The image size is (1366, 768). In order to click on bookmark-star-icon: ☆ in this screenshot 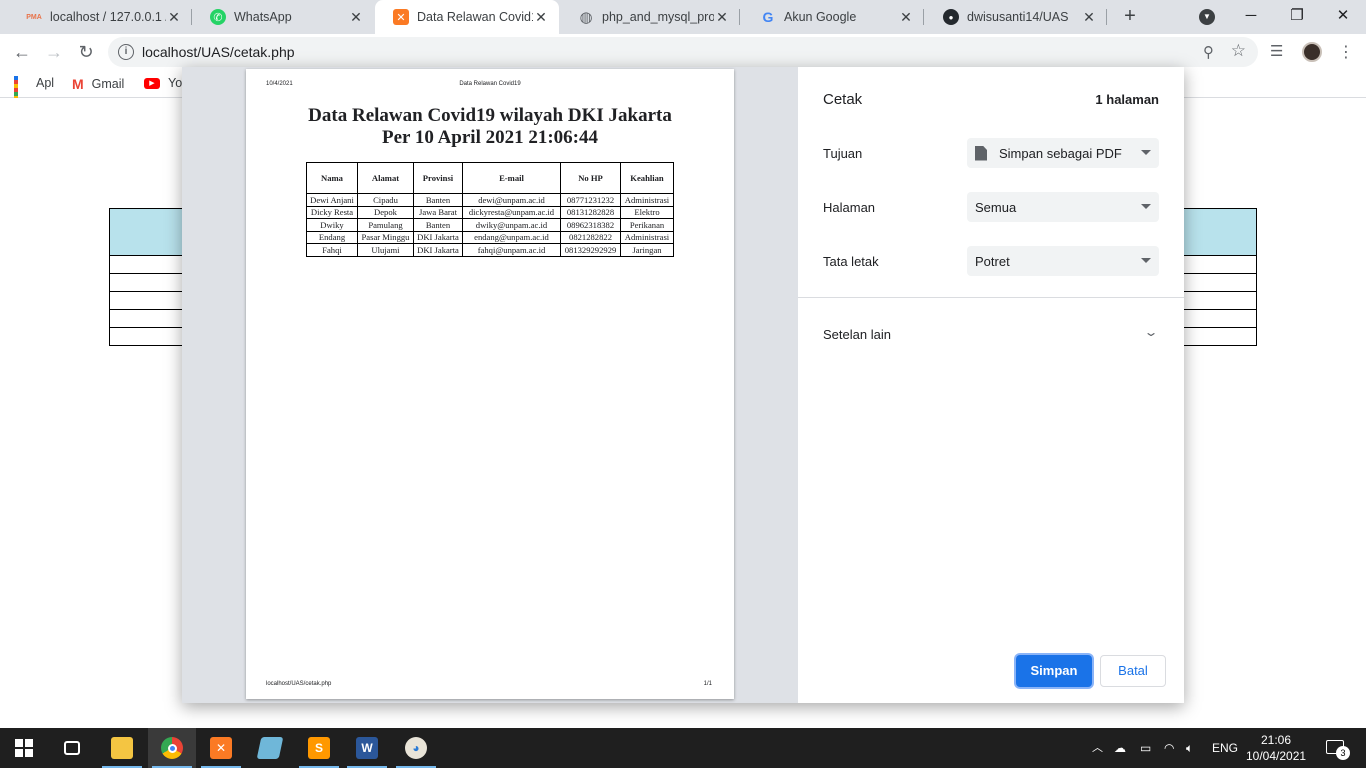, I will do `click(1238, 51)`.